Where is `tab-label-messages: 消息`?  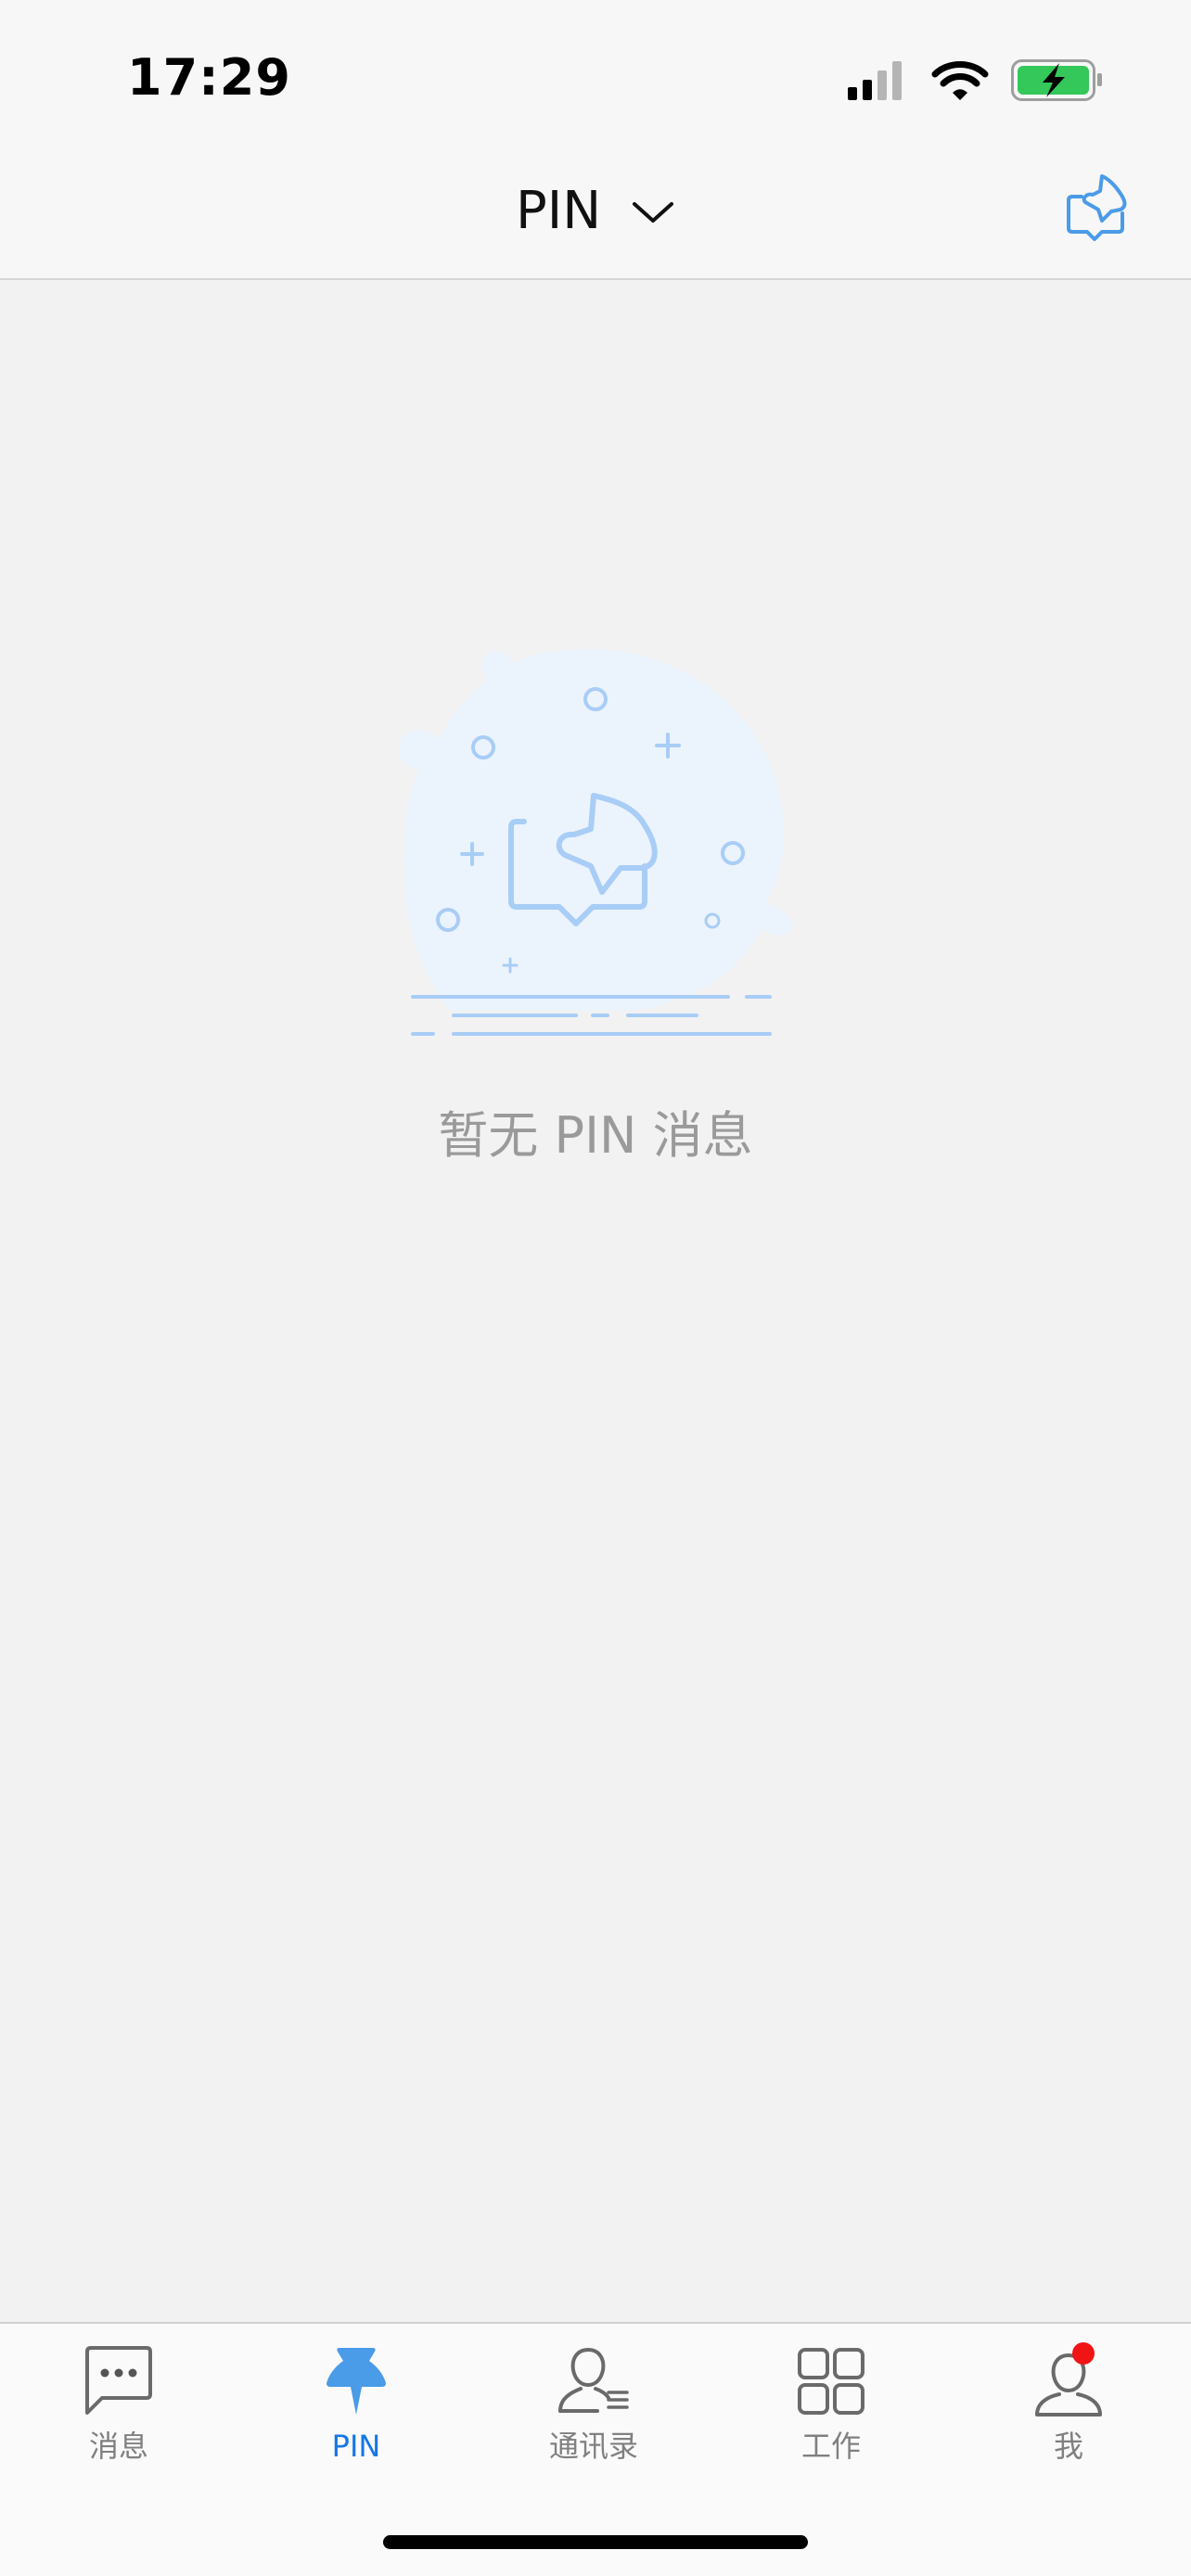 tab-label-messages: 消息 is located at coordinates (118, 2446).